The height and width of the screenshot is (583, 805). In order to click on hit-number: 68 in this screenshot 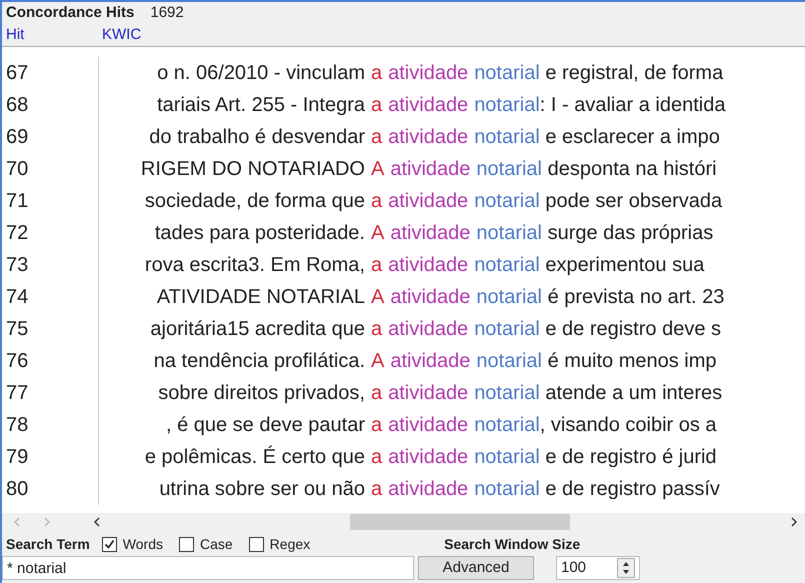, I will do `click(17, 105)`.